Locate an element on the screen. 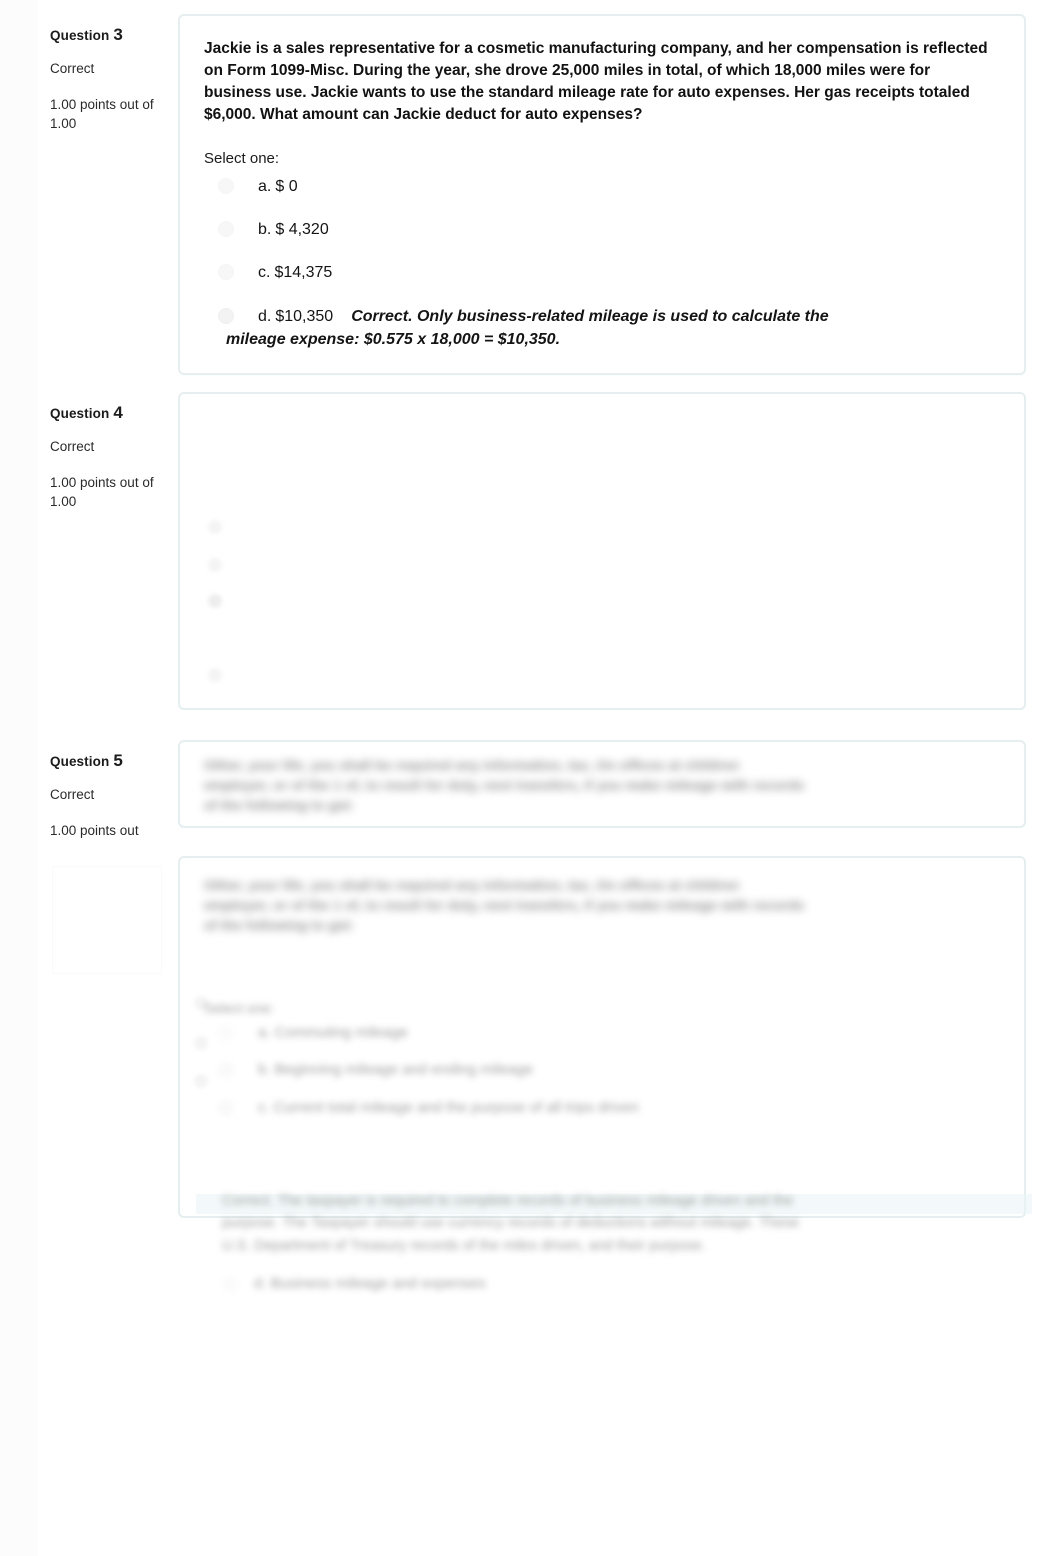 The height and width of the screenshot is (1556, 1062). radio-icon-q4-a is located at coordinates (215, 527).